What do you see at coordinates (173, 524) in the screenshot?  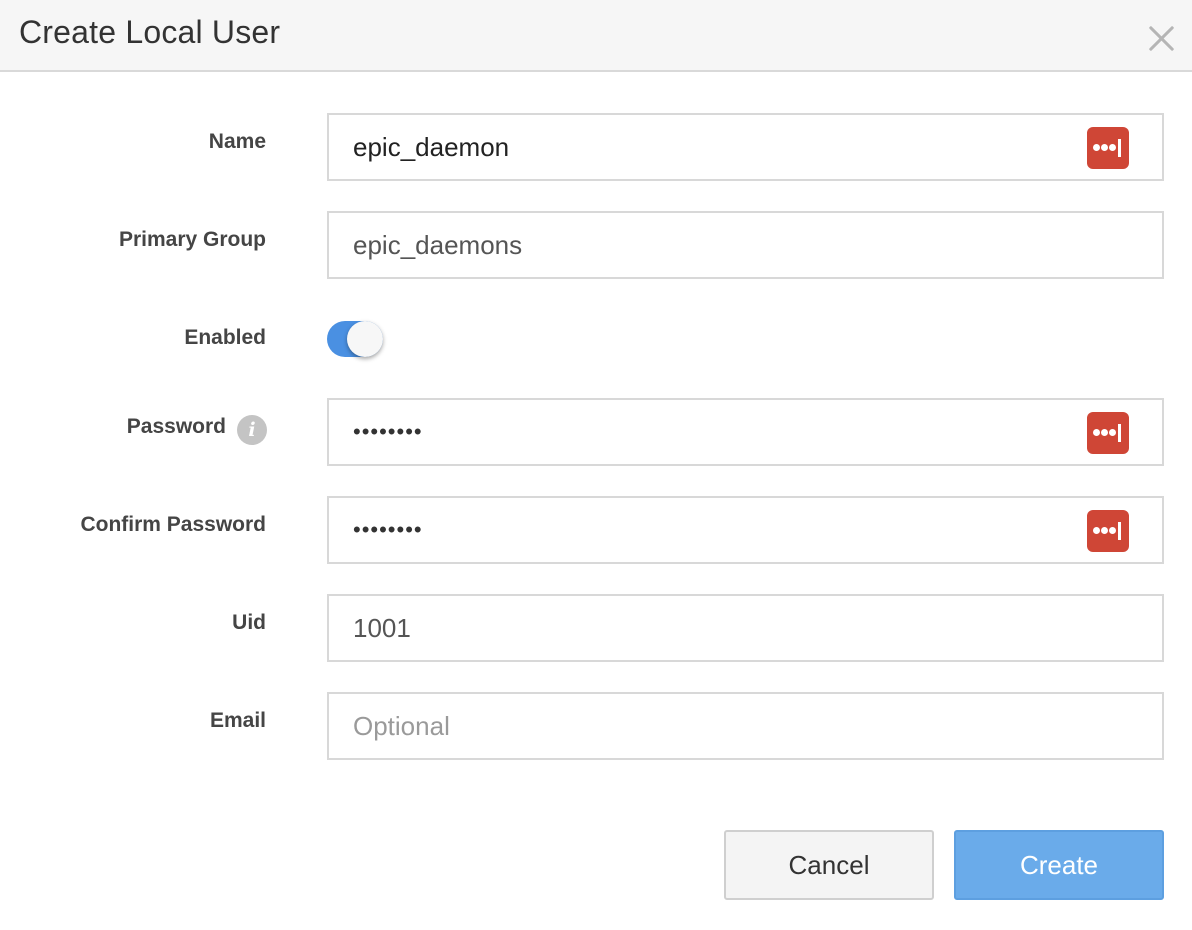 I see `confirm-password-label: Confirm Password` at bounding box center [173, 524].